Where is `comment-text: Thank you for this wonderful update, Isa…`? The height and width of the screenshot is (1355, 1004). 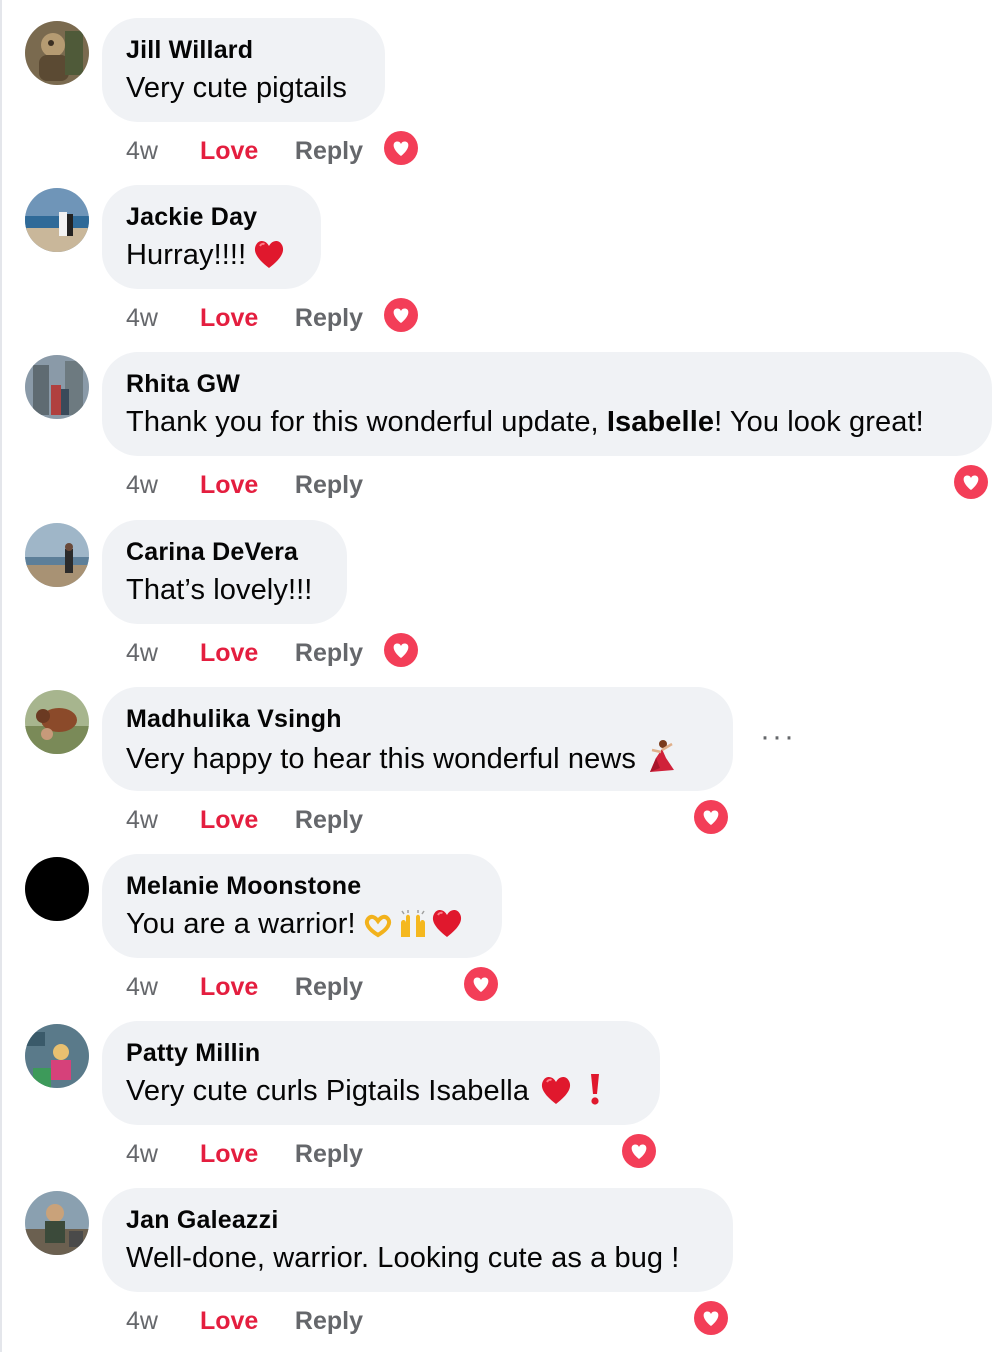
comment-text: Thank you for this wonderful update, Isa… is located at coordinates (547, 422).